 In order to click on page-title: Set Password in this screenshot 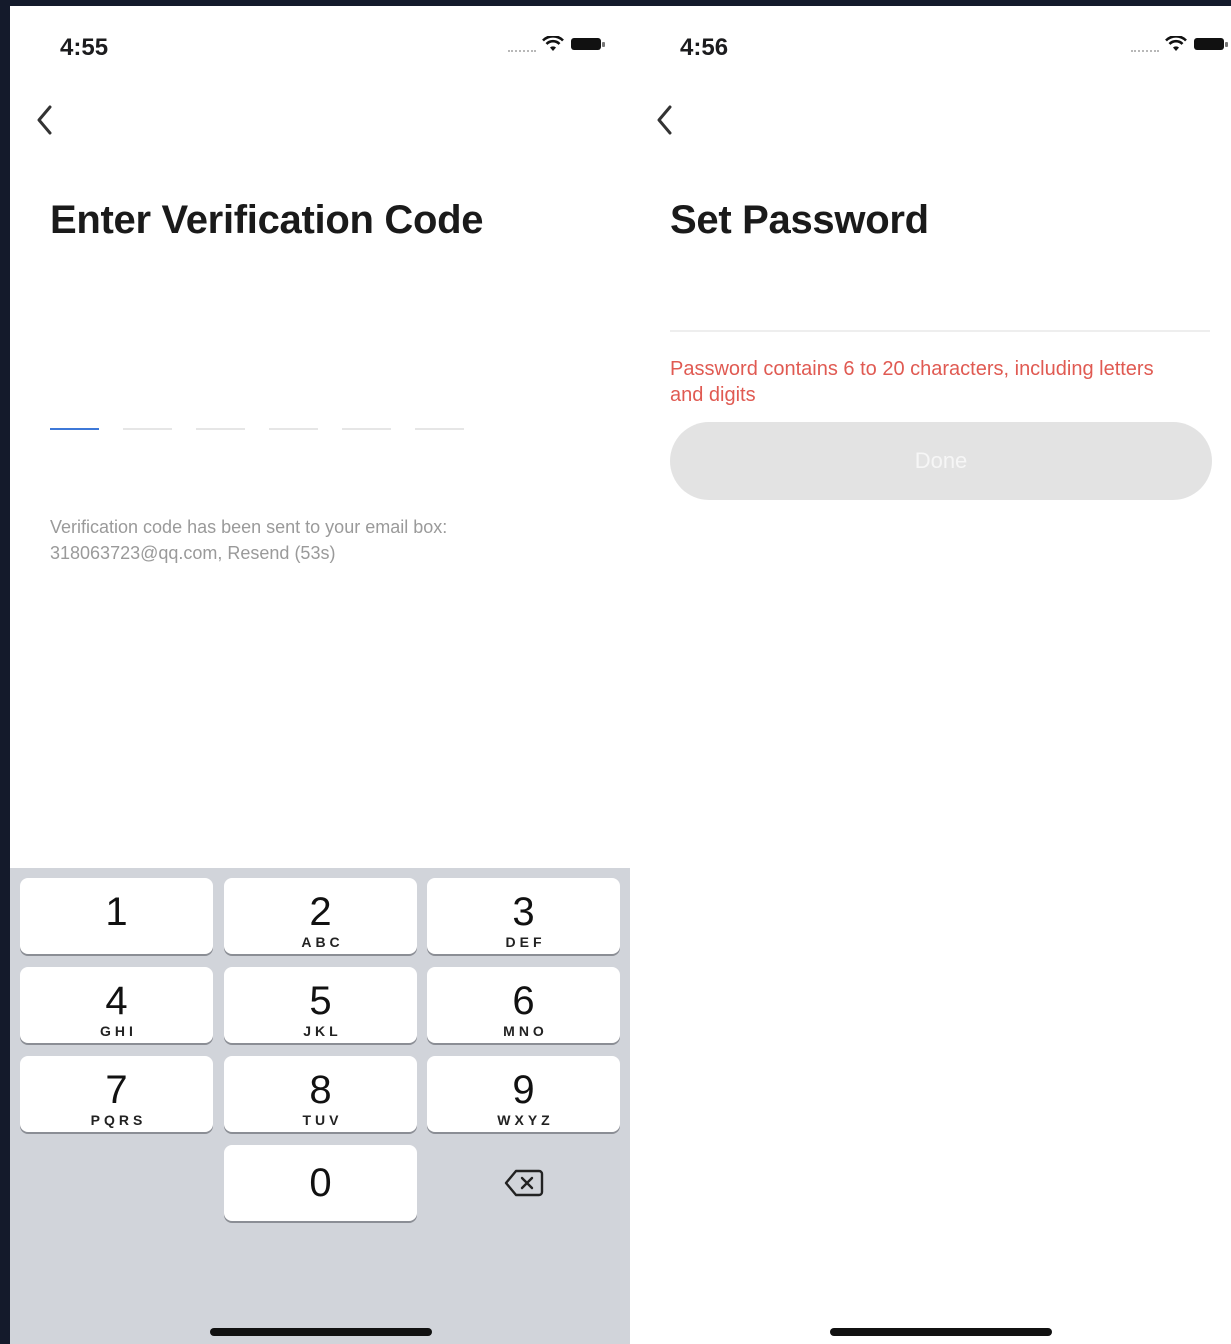, I will do `click(799, 220)`.